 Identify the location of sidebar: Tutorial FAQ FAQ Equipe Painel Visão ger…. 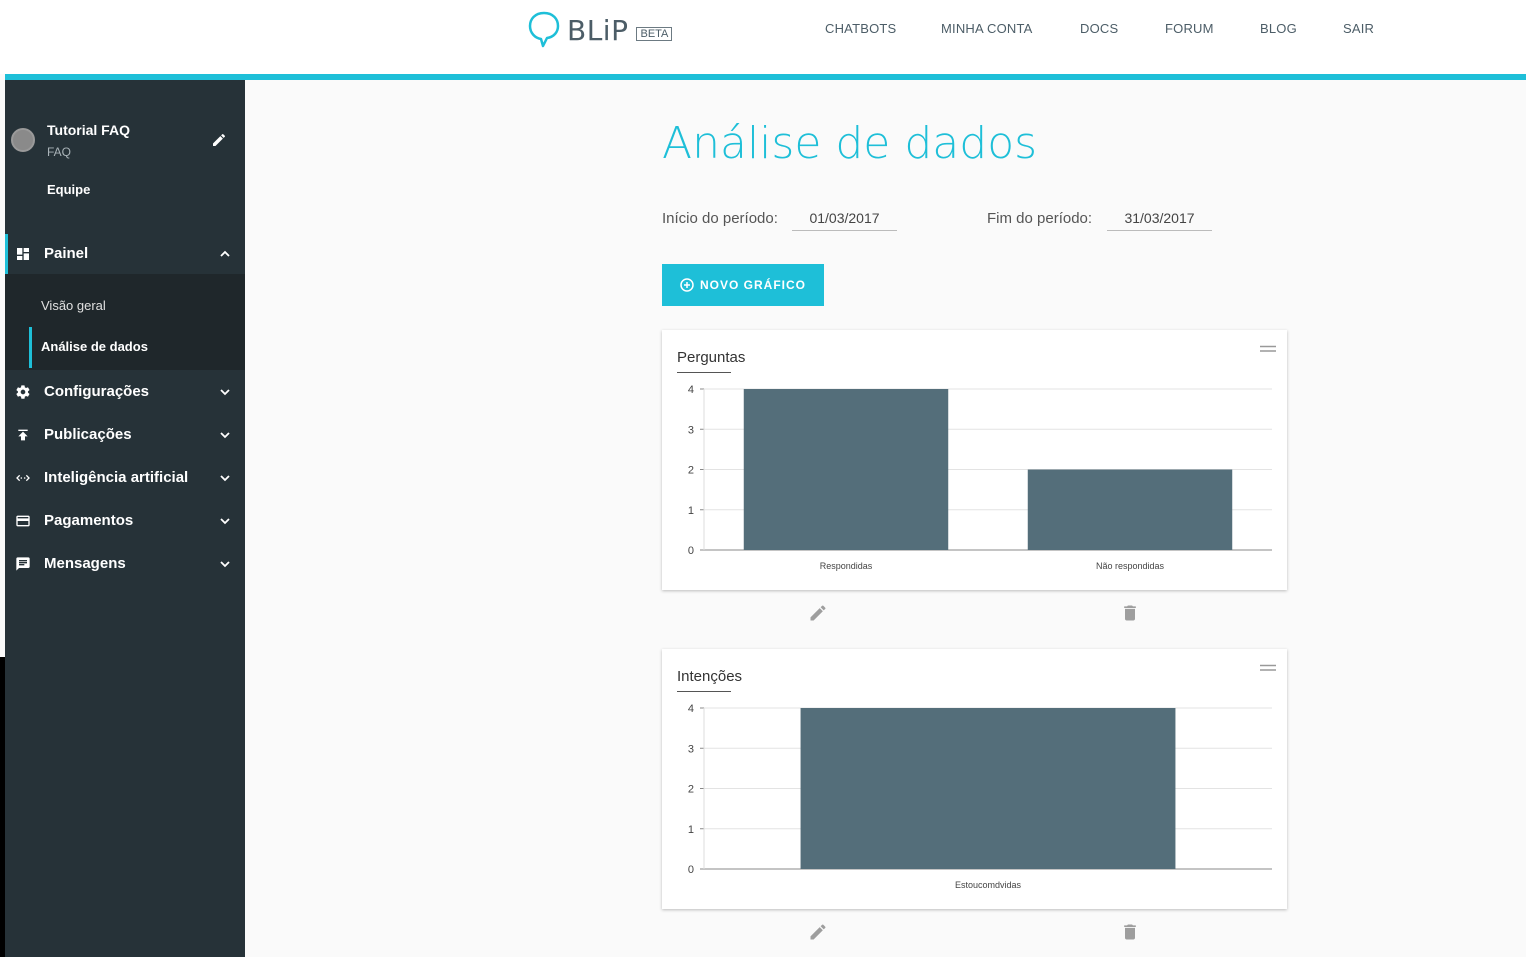
(125, 518).